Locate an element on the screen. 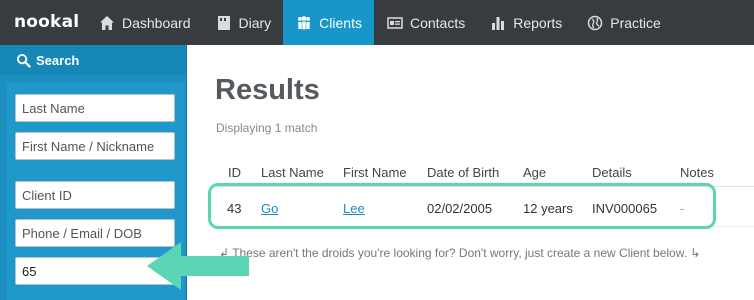 The width and height of the screenshot is (754, 300). sidebar-search-header: Search is located at coordinates (93, 60).